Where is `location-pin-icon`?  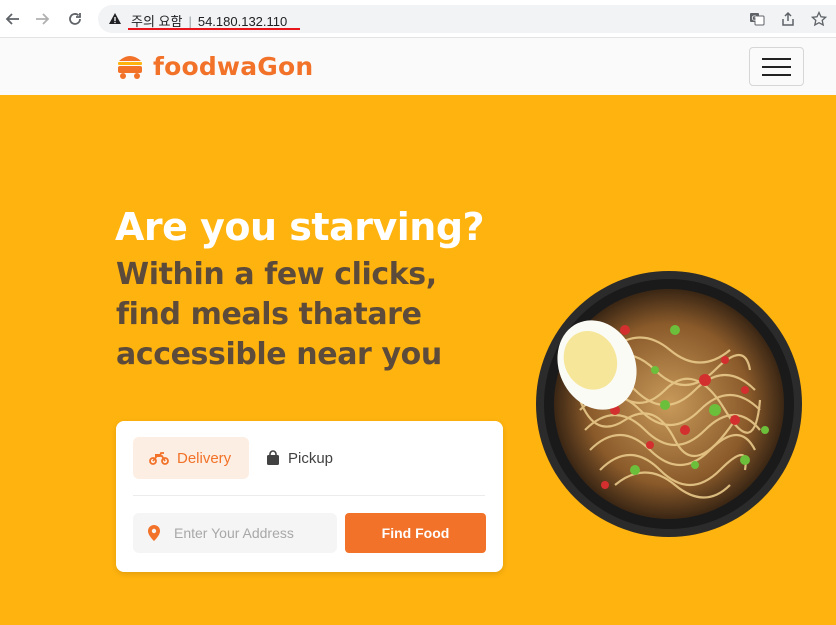
location-pin-icon is located at coordinates (154, 533).